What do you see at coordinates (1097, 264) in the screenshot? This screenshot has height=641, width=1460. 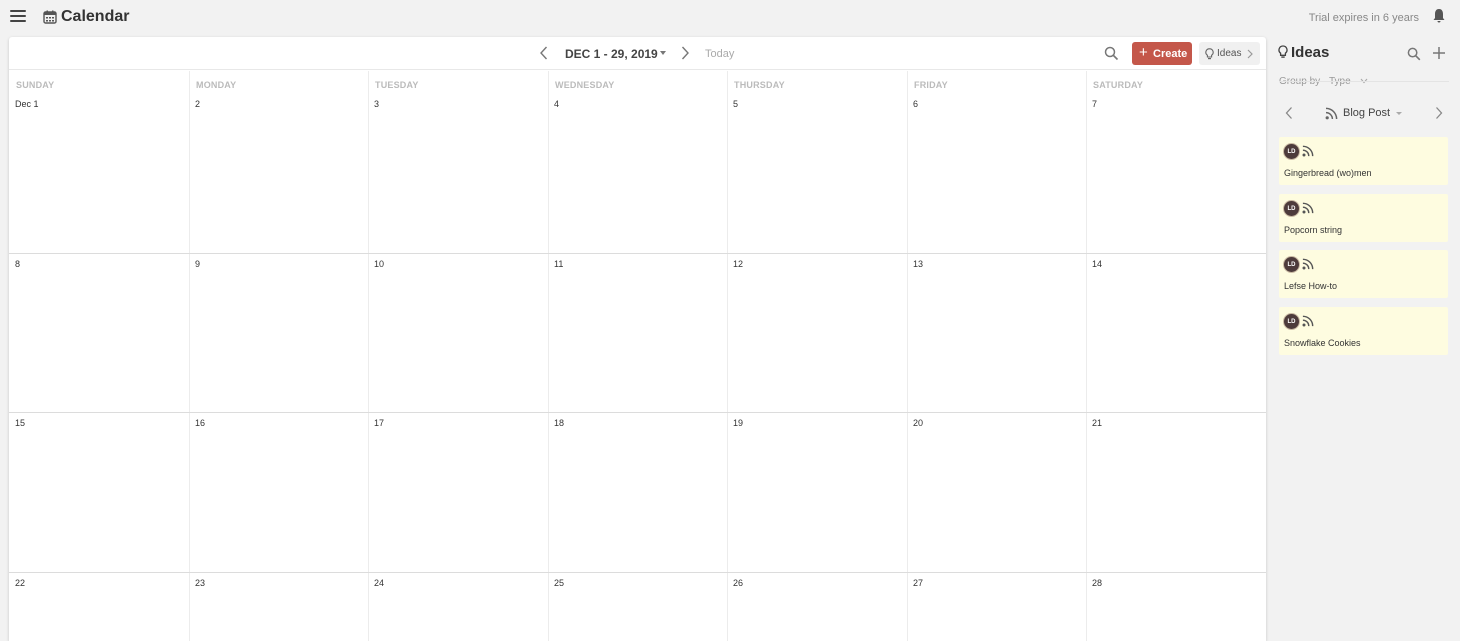 I see `day-number: 14` at bounding box center [1097, 264].